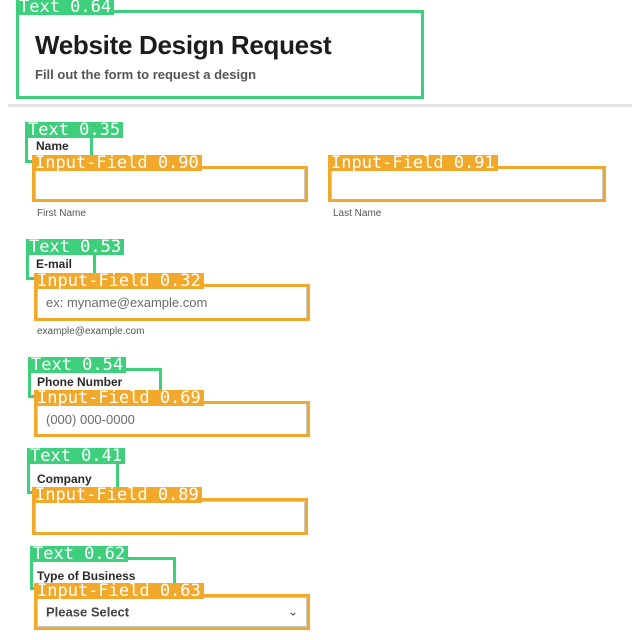  I want to click on detection-label: Text 0.53, so click(75, 247).